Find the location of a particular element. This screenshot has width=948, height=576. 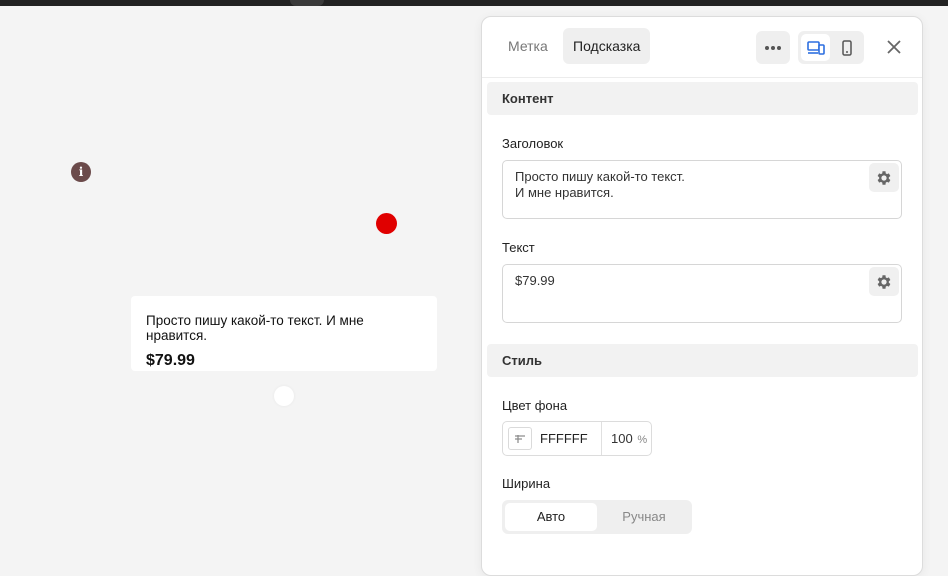

heading-label: Заголовок is located at coordinates (533, 143).